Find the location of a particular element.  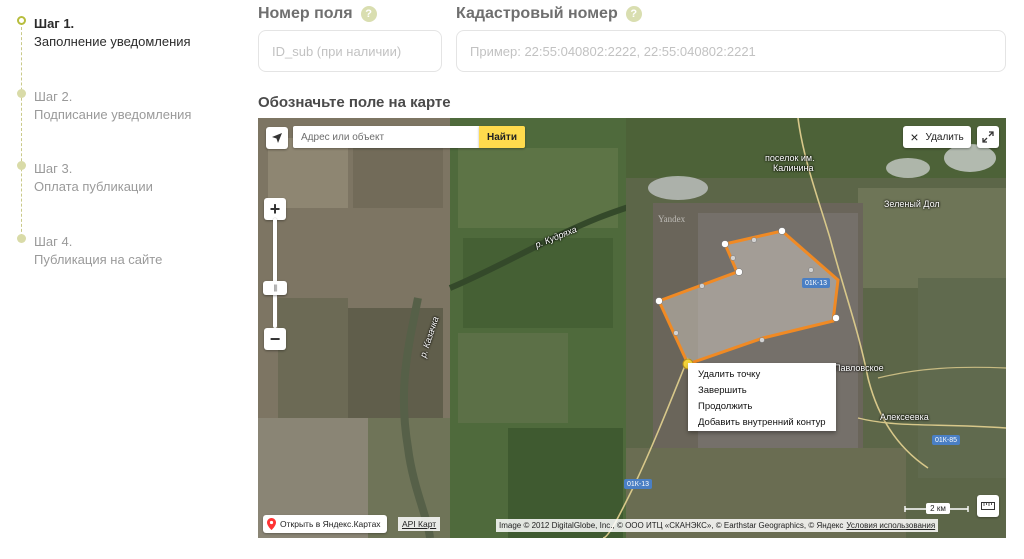

field-number-label-text: Номер поля is located at coordinates (305, 13).